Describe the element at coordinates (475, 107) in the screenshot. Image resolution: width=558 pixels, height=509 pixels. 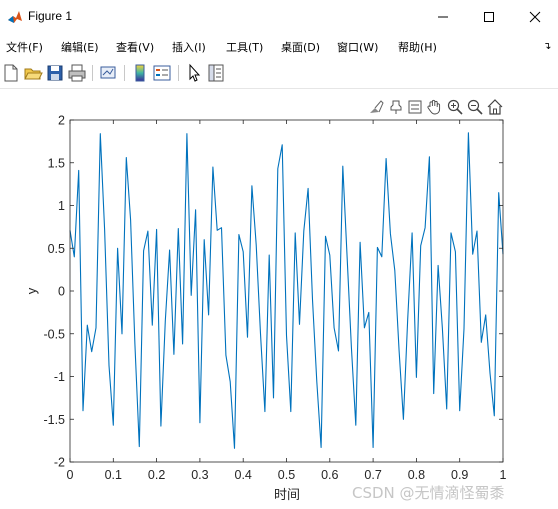
I see `zoom-out-icon` at that location.